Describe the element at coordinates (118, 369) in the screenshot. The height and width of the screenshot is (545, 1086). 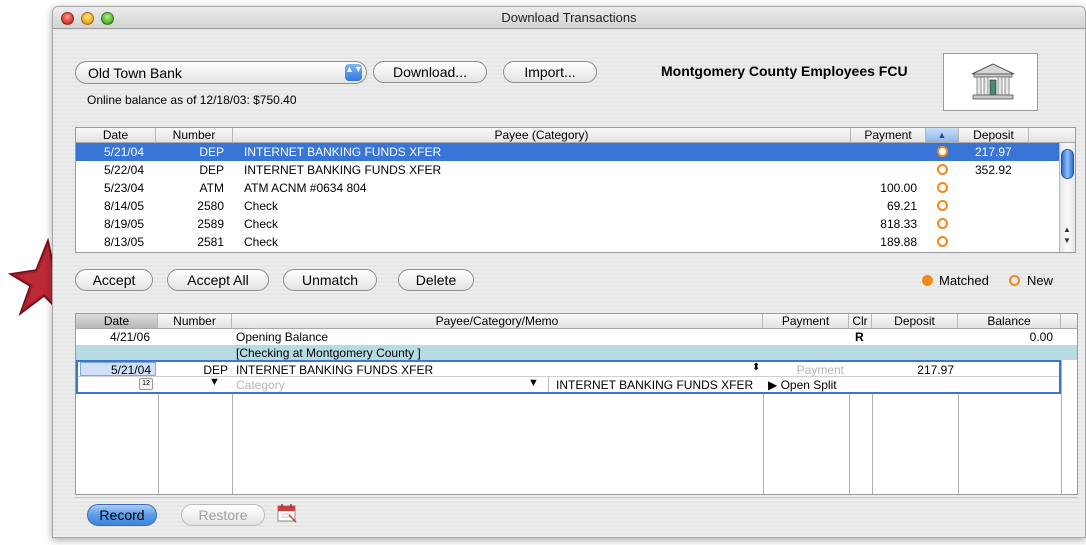
I see `edit-date-field: 5/21/04` at that location.